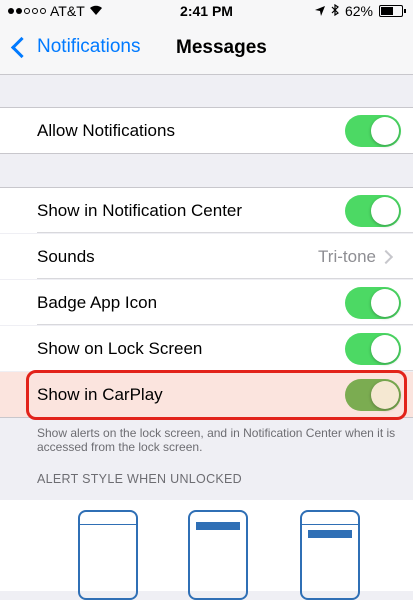 The height and width of the screenshot is (600, 413). I want to click on allow-notifications-toggle, so click(373, 131).